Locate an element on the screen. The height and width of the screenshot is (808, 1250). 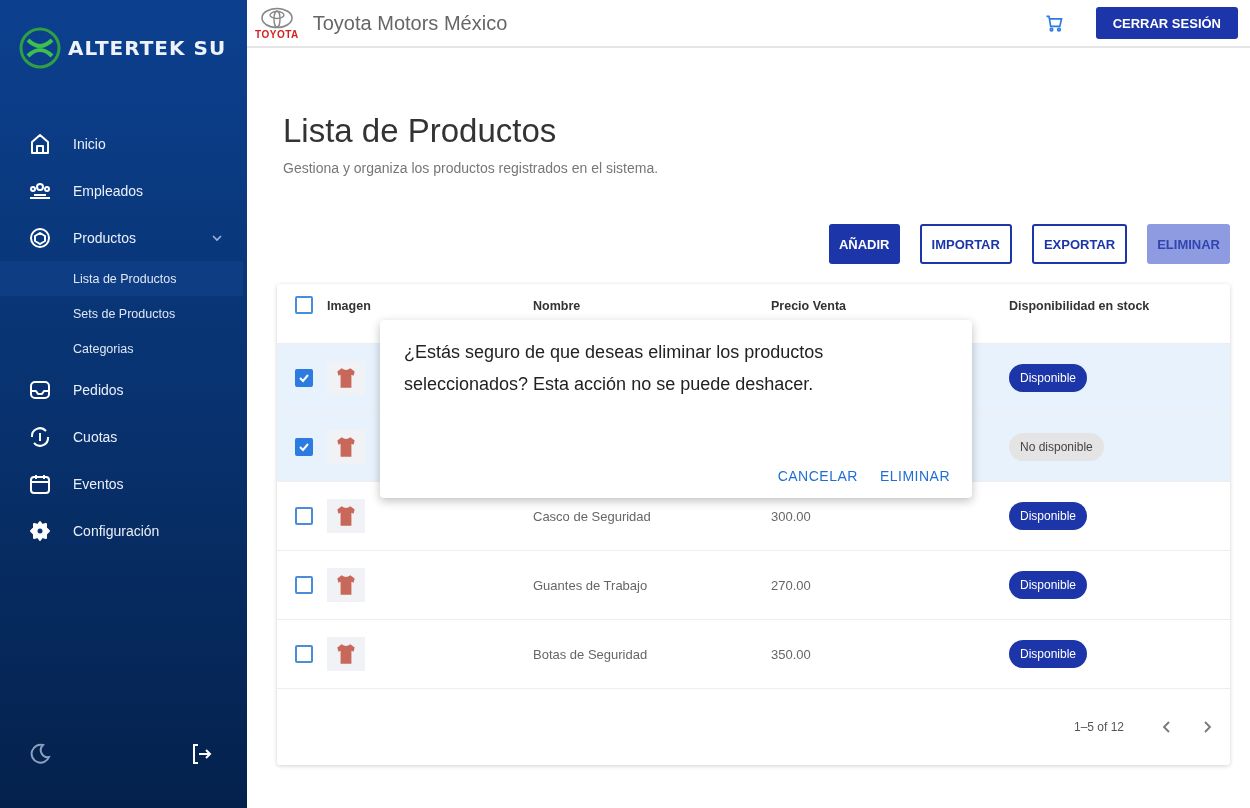
logout-button: CERRAR SESIÓN is located at coordinates (1166, 23).